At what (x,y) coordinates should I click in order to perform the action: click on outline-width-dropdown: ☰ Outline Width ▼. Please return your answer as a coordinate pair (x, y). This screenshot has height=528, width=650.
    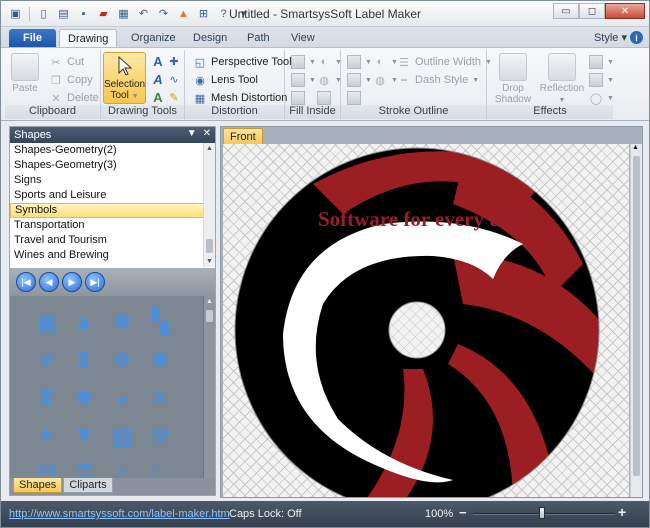
    Looking at the image, I should click on (444, 62).